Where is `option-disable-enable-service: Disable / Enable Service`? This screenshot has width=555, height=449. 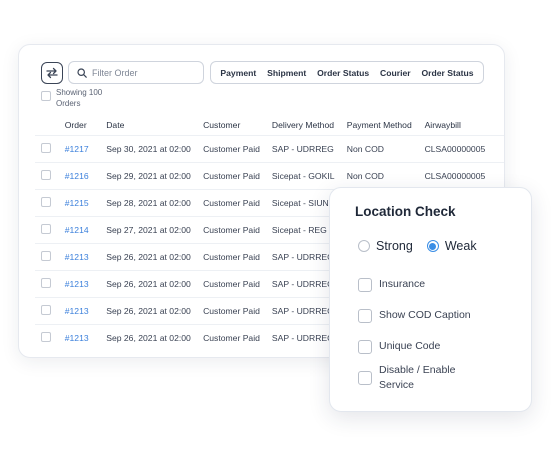 option-disable-enable-service: Disable / Enable Service is located at coordinates (416, 378).